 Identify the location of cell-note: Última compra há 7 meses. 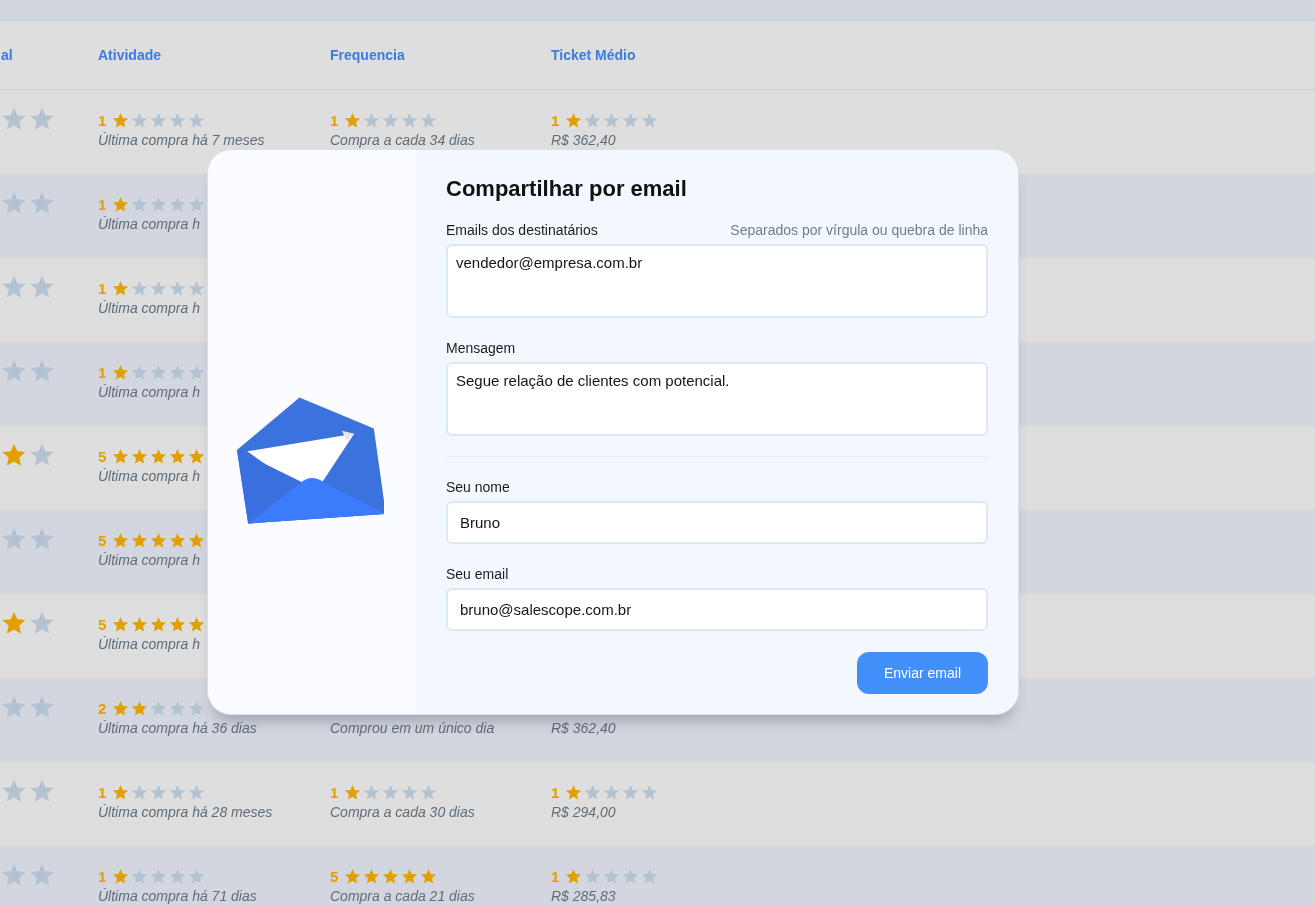
(182, 140).